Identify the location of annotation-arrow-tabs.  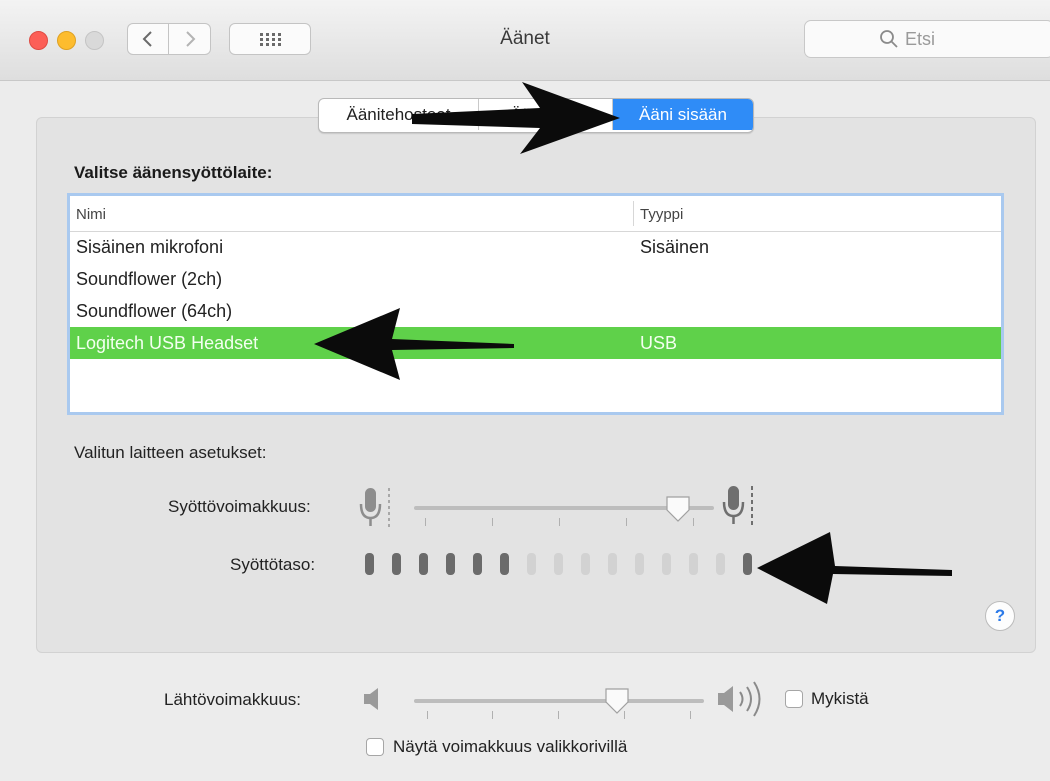
(516, 118).